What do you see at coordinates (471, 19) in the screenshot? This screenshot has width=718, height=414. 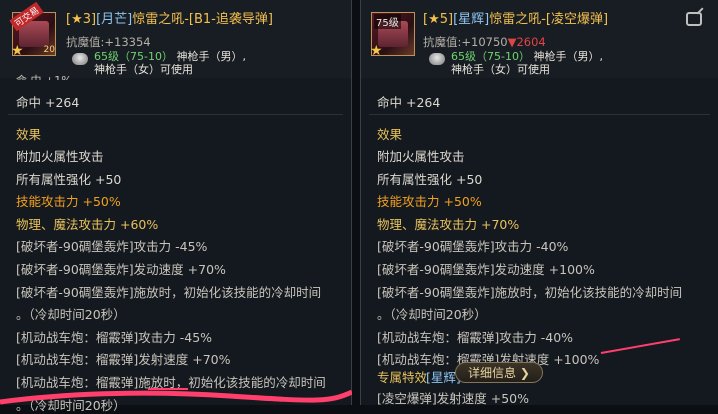 I see `title-quality: [星辉]` at bounding box center [471, 19].